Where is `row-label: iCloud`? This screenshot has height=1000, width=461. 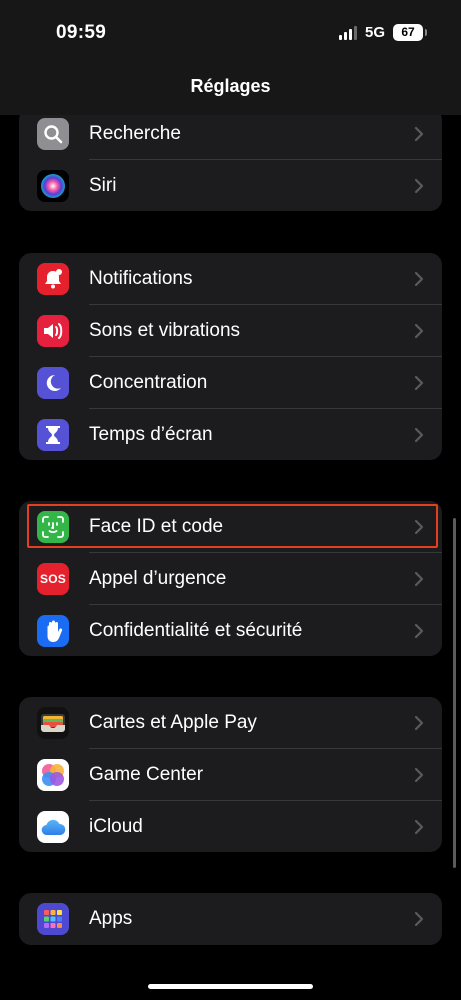 row-label: iCloud is located at coordinates (116, 826).